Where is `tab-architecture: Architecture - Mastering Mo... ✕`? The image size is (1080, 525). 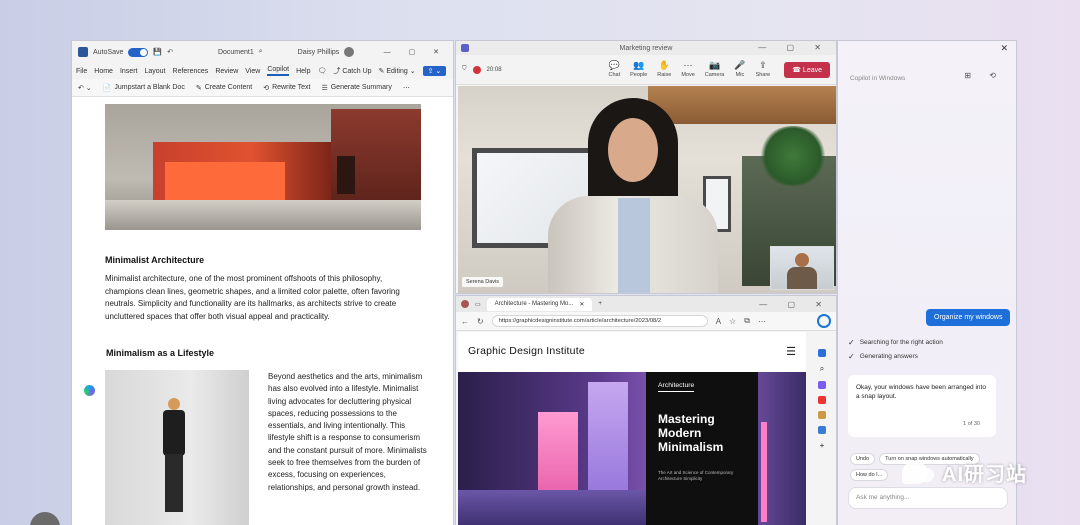
tab-architecture: Architecture - Mastering Mo... ✕ is located at coordinates (539, 304).